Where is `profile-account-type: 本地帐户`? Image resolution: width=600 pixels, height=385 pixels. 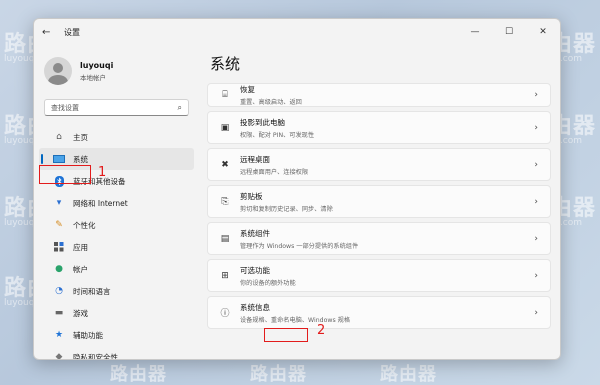 profile-account-type: 本地帐户 is located at coordinates (93, 77).